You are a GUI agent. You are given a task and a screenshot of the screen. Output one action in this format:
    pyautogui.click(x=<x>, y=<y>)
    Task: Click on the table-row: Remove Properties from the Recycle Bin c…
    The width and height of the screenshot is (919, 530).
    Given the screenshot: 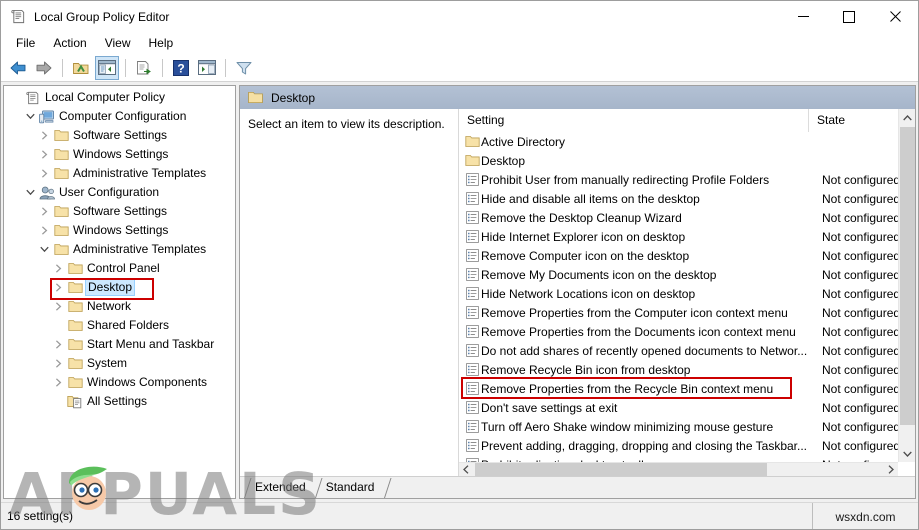 What is the action you would take?
    pyautogui.click(x=687, y=388)
    